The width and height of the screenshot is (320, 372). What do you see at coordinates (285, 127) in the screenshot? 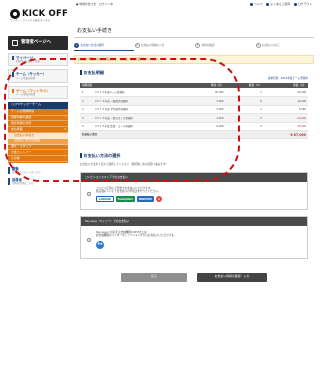
I see `row-amount: 30,000` at bounding box center [285, 127].